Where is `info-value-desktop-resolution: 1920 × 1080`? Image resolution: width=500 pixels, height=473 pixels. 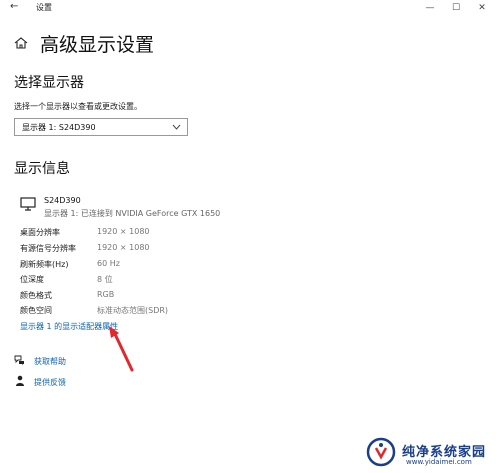 info-value-desktop-resolution: 1920 × 1080 is located at coordinates (123, 231).